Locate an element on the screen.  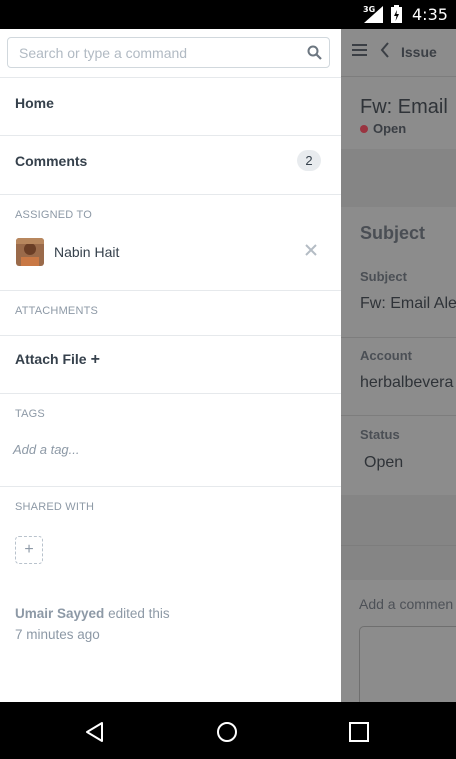
close-icon is located at coordinates (311, 250).